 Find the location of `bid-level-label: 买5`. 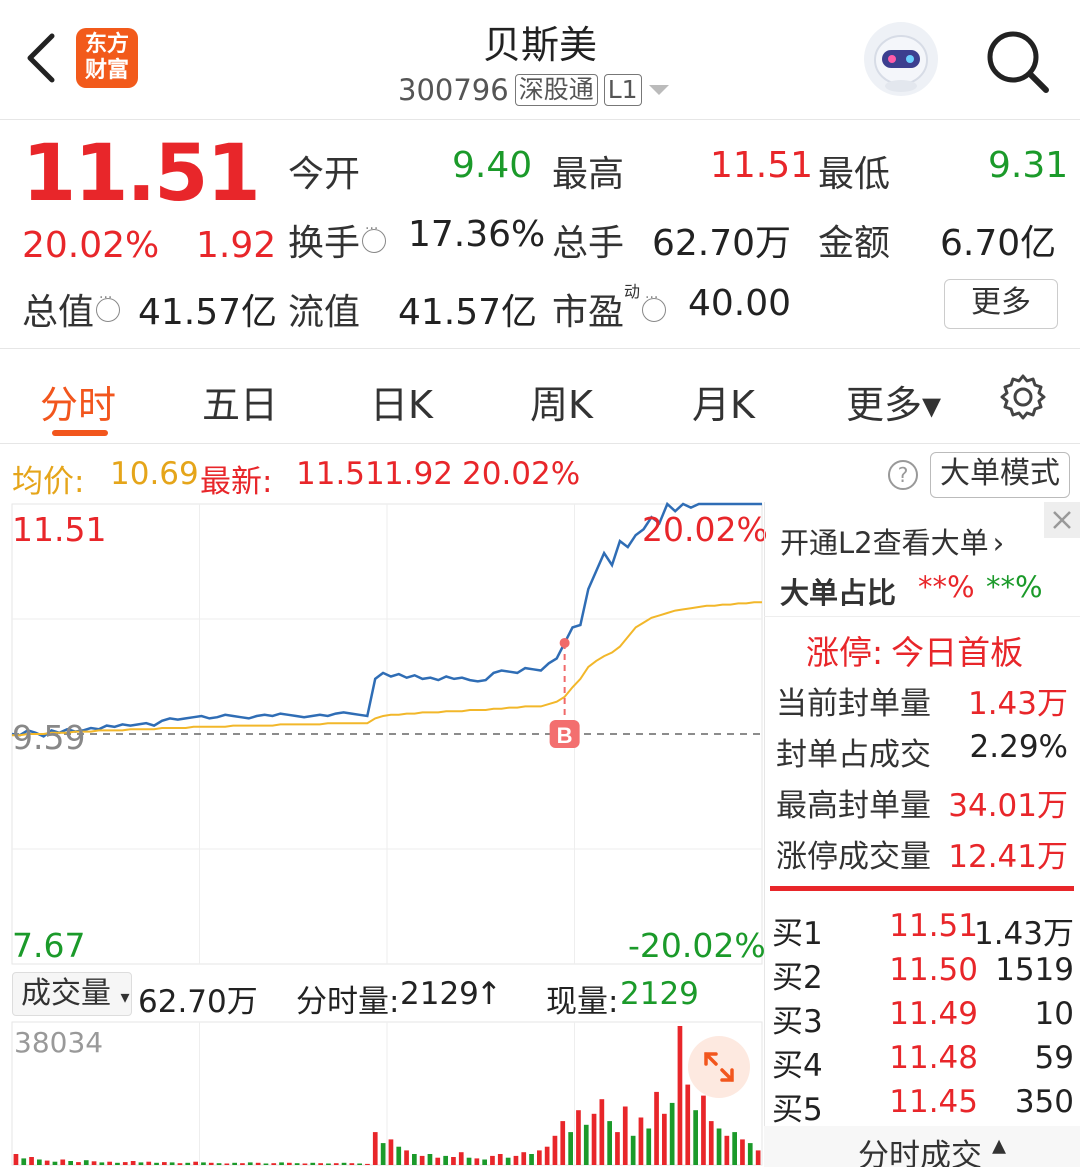

bid-level-label: 买5 is located at coordinates (797, 1110).